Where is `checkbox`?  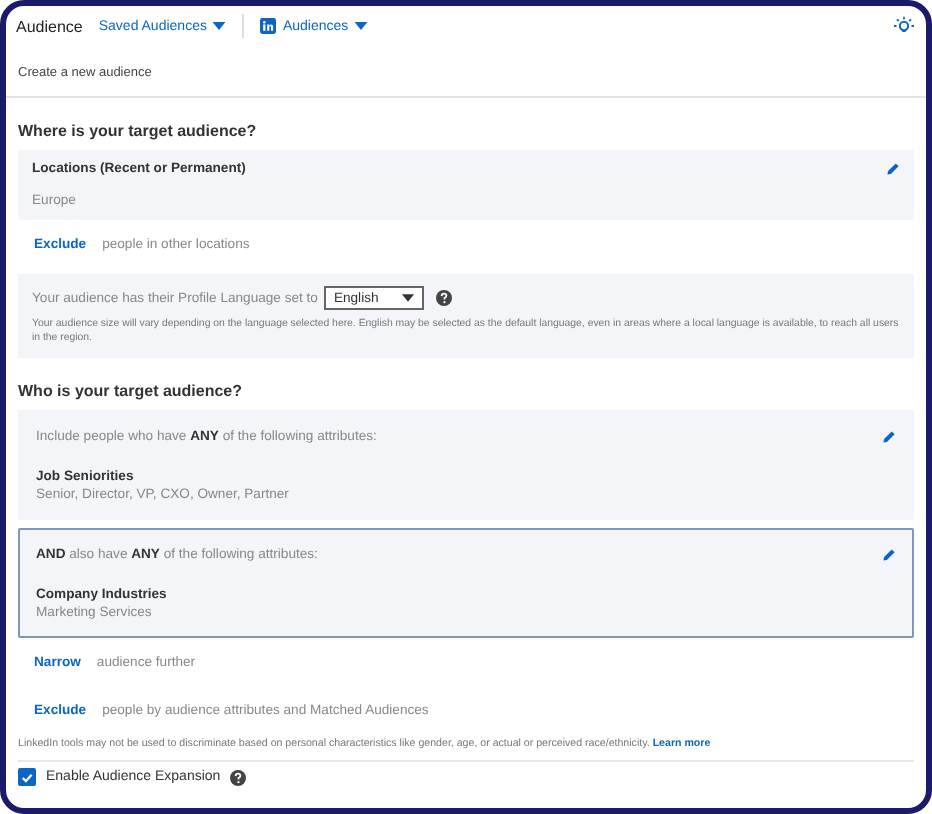 checkbox is located at coordinates (27, 777).